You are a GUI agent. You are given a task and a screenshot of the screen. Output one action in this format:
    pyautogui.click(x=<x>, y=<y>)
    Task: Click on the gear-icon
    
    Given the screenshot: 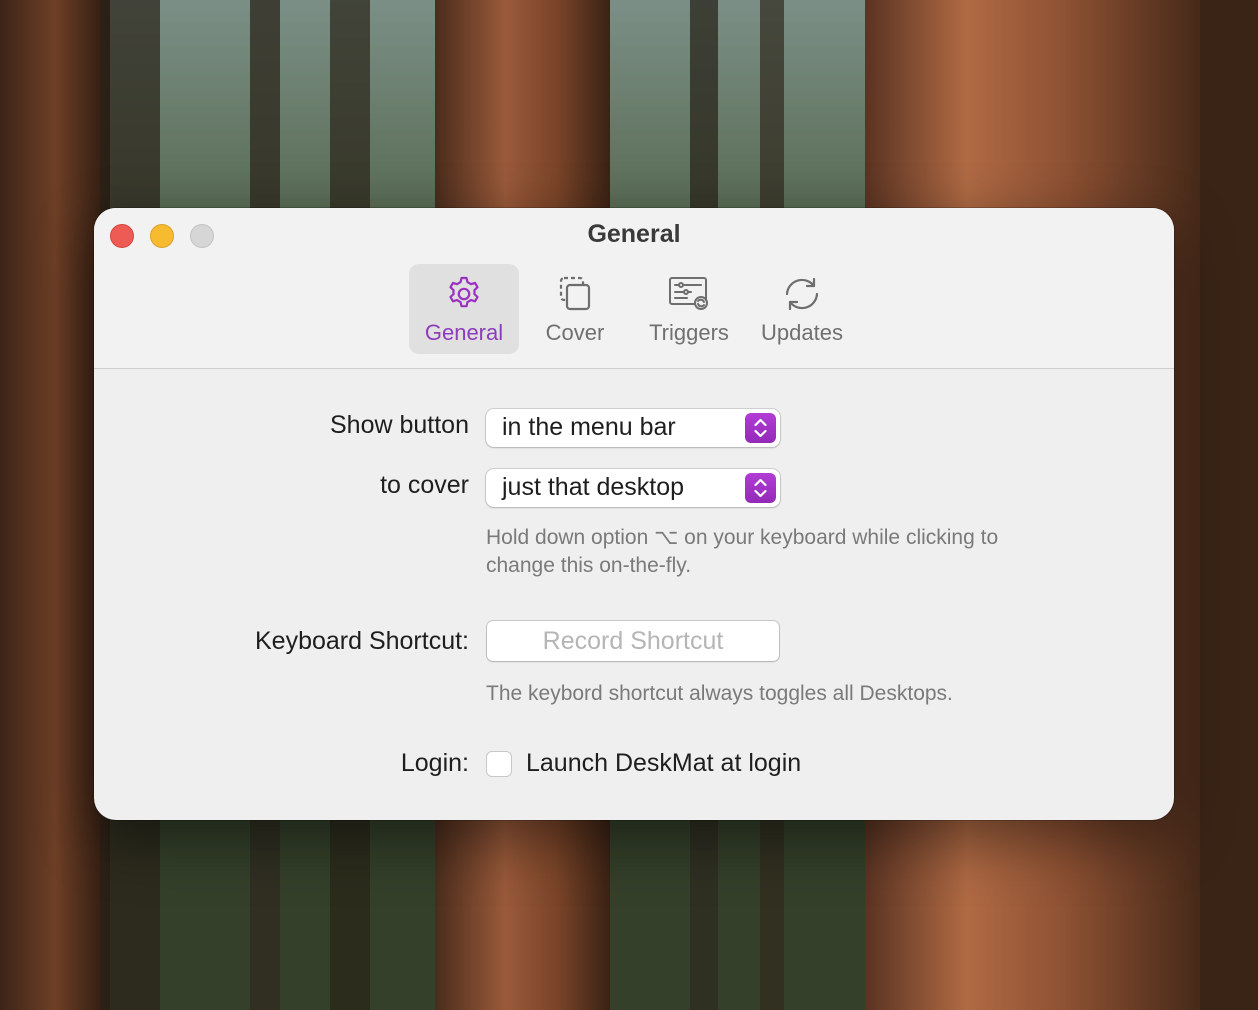 What is the action you would take?
    pyautogui.click(x=464, y=292)
    